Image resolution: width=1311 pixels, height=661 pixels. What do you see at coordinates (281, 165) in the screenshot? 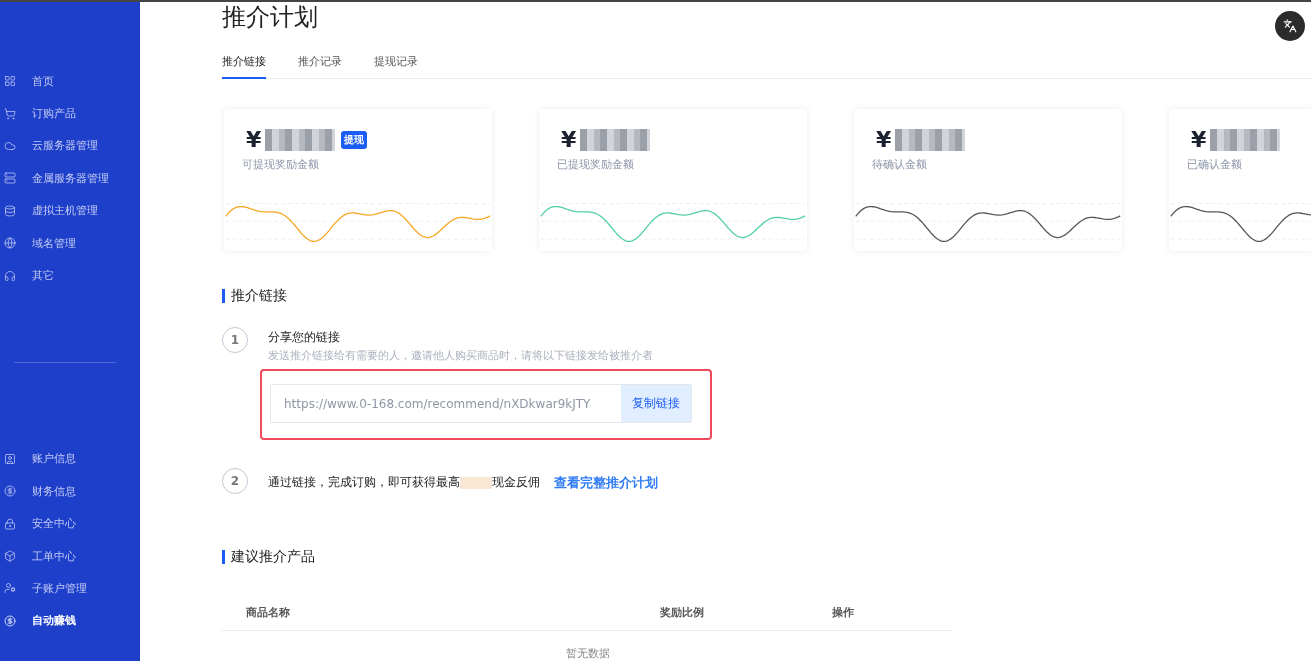
I see `card-label: 可提现奖励金额` at bounding box center [281, 165].